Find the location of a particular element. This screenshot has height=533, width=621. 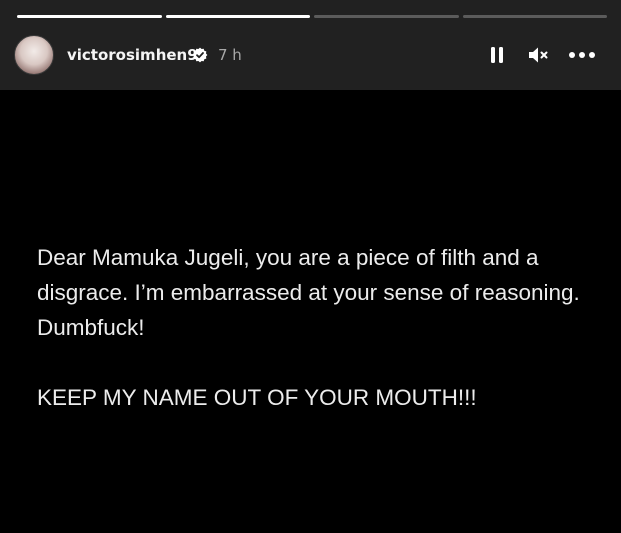

post-time: 7 h is located at coordinates (230, 55).